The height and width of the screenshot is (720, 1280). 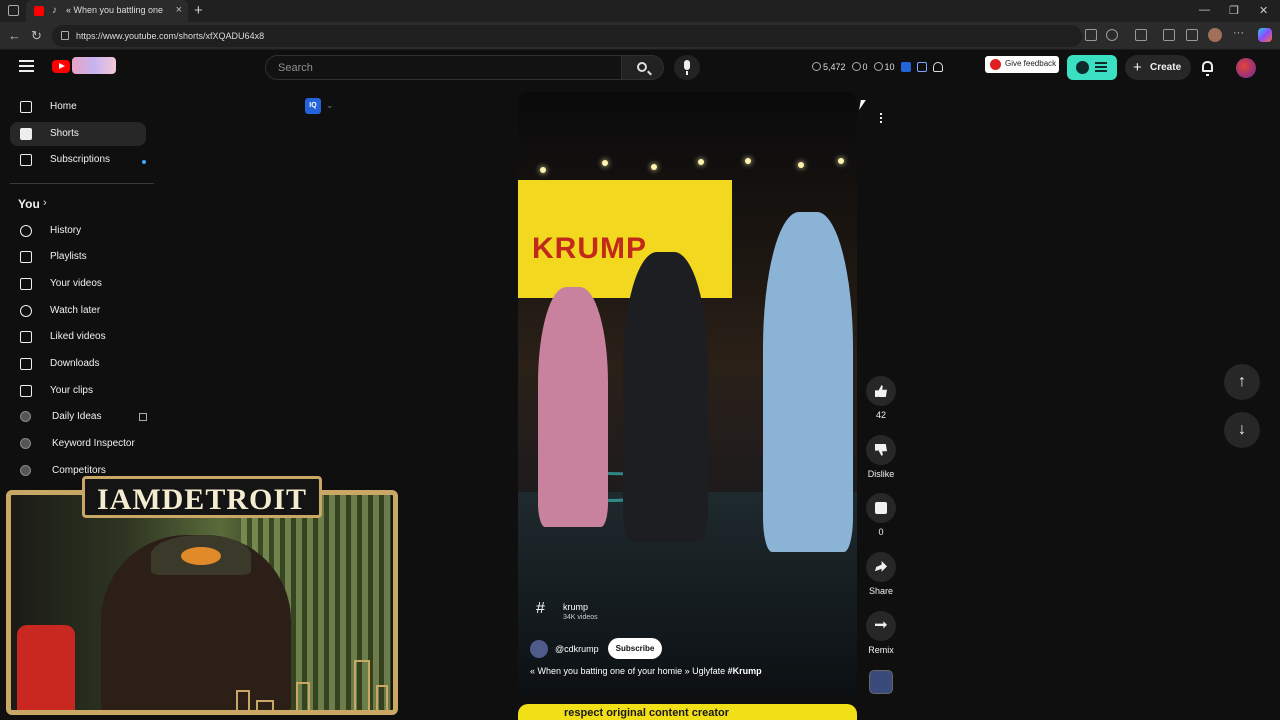 What do you see at coordinates (201, 556) in the screenshot?
I see `cap-logo` at bounding box center [201, 556].